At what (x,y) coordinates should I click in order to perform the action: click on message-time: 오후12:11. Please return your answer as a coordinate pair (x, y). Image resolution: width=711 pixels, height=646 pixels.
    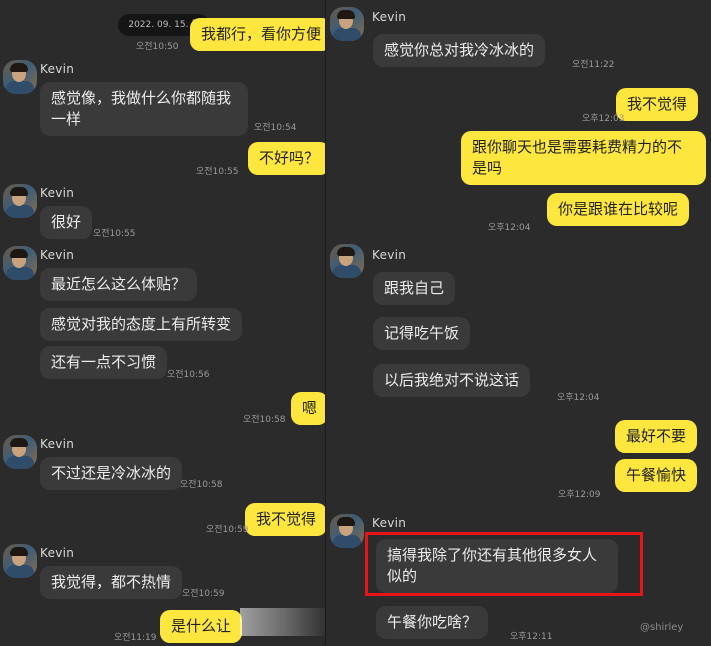
    Looking at the image, I should click on (531, 637).